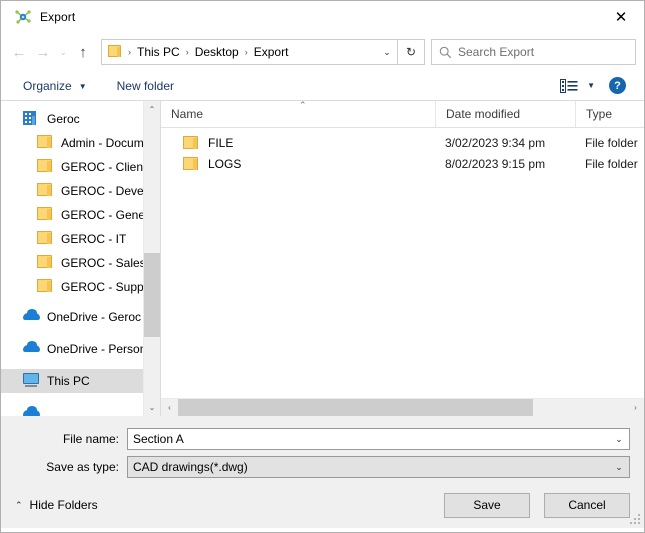  Describe the element at coordinates (63, 505) in the screenshot. I see `hide-folders-label: Hide Folders` at that location.